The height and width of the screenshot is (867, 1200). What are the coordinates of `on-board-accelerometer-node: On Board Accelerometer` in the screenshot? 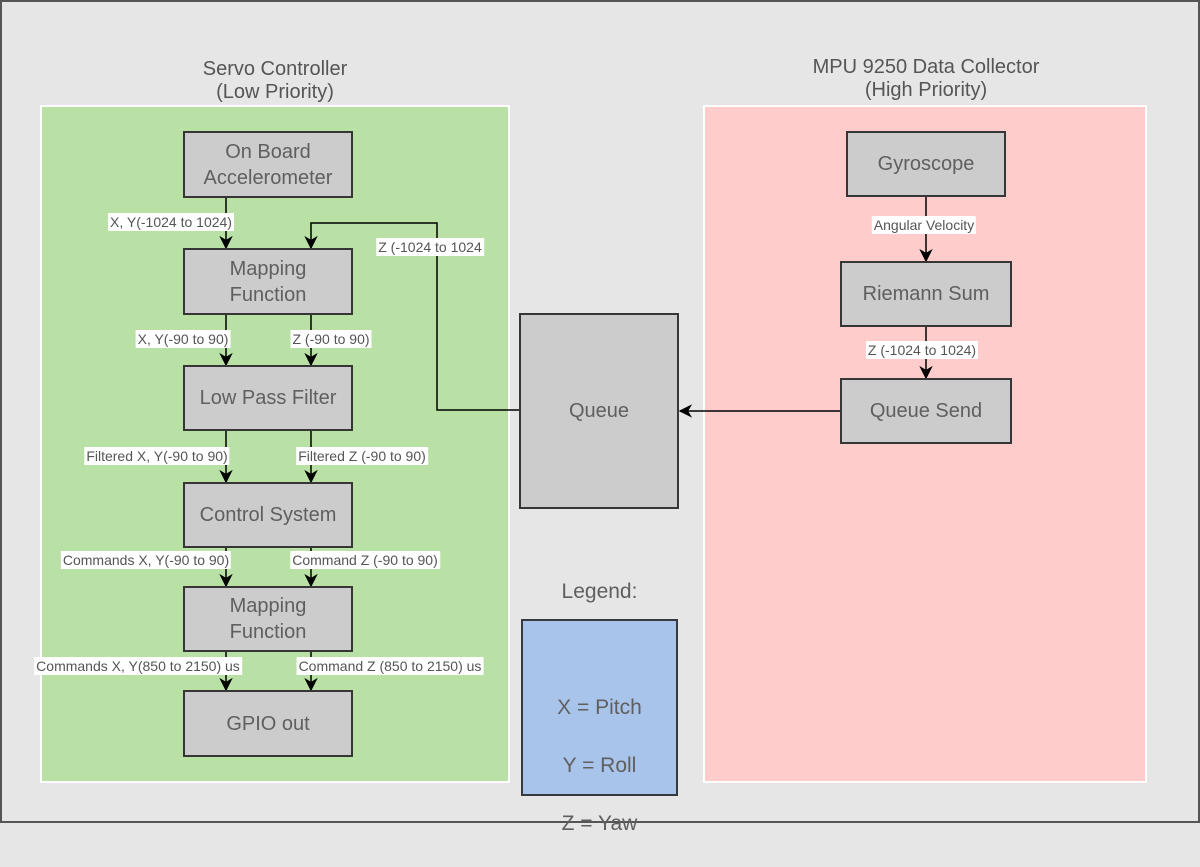 It's located at (268, 164).